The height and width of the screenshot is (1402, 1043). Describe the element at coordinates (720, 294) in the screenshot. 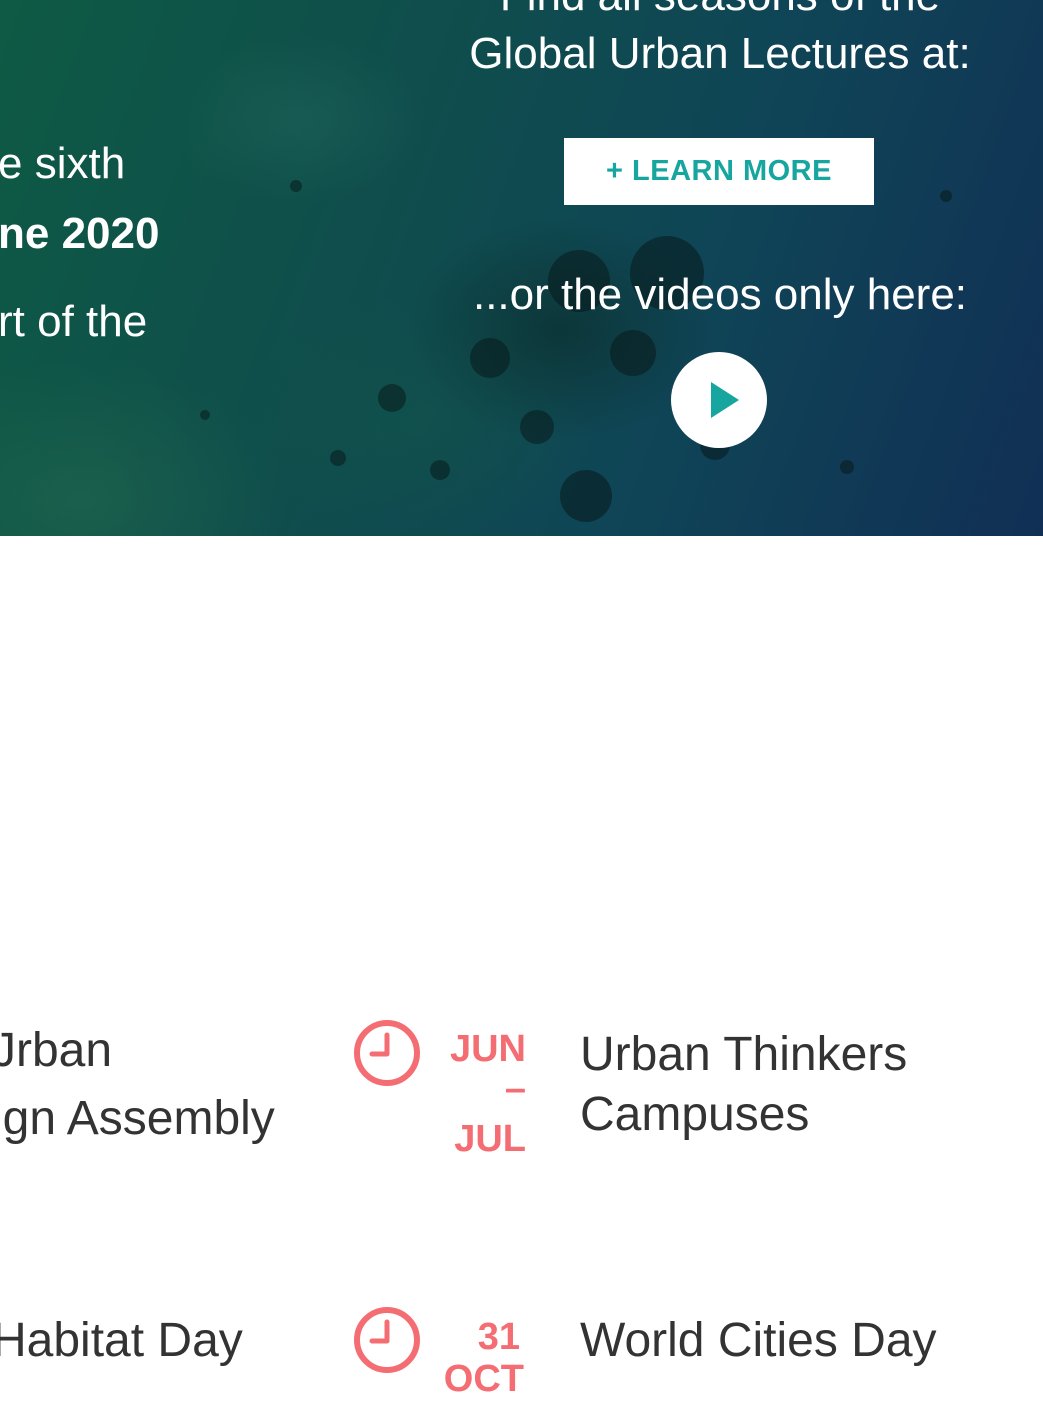

I see `videos-text: ...or the videos only here:` at that location.